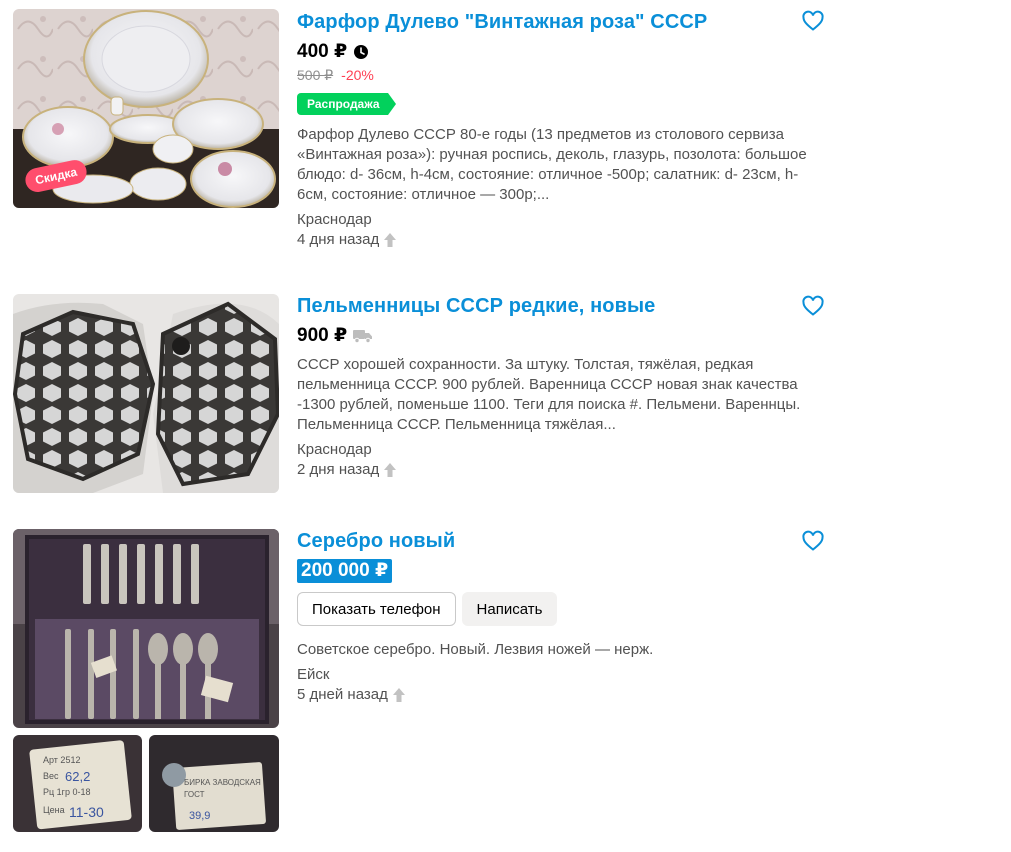 This screenshot has width=1011, height=852. I want to click on listing-price: 200 000 ₽, so click(345, 571).